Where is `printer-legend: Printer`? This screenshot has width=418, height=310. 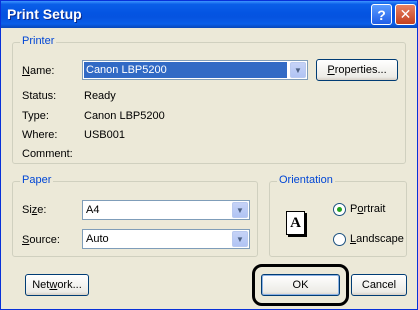
printer-legend: Printer is located at coordinates (38, 41).